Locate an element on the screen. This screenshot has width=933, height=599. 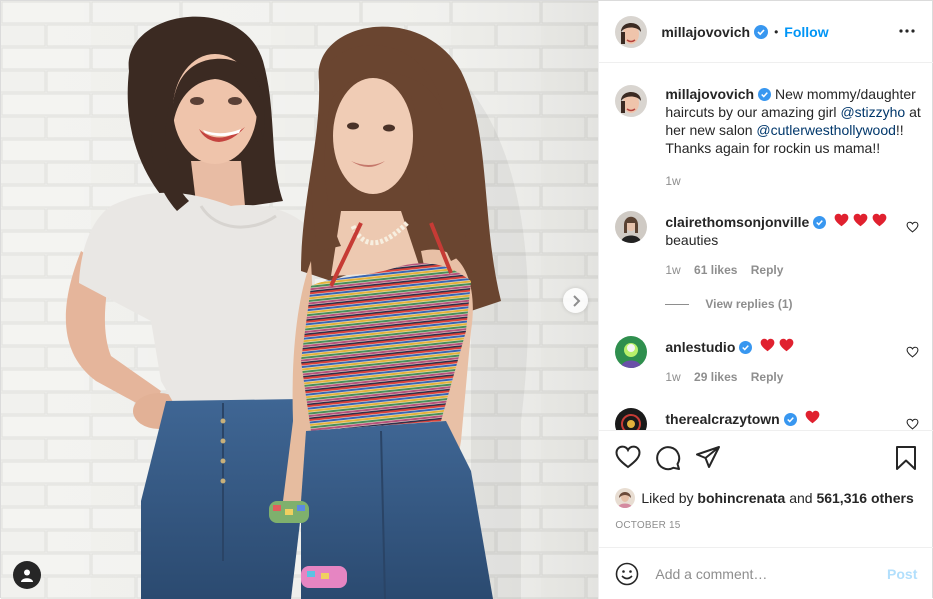
tagged-users-button is located at coordinates (27, 575).